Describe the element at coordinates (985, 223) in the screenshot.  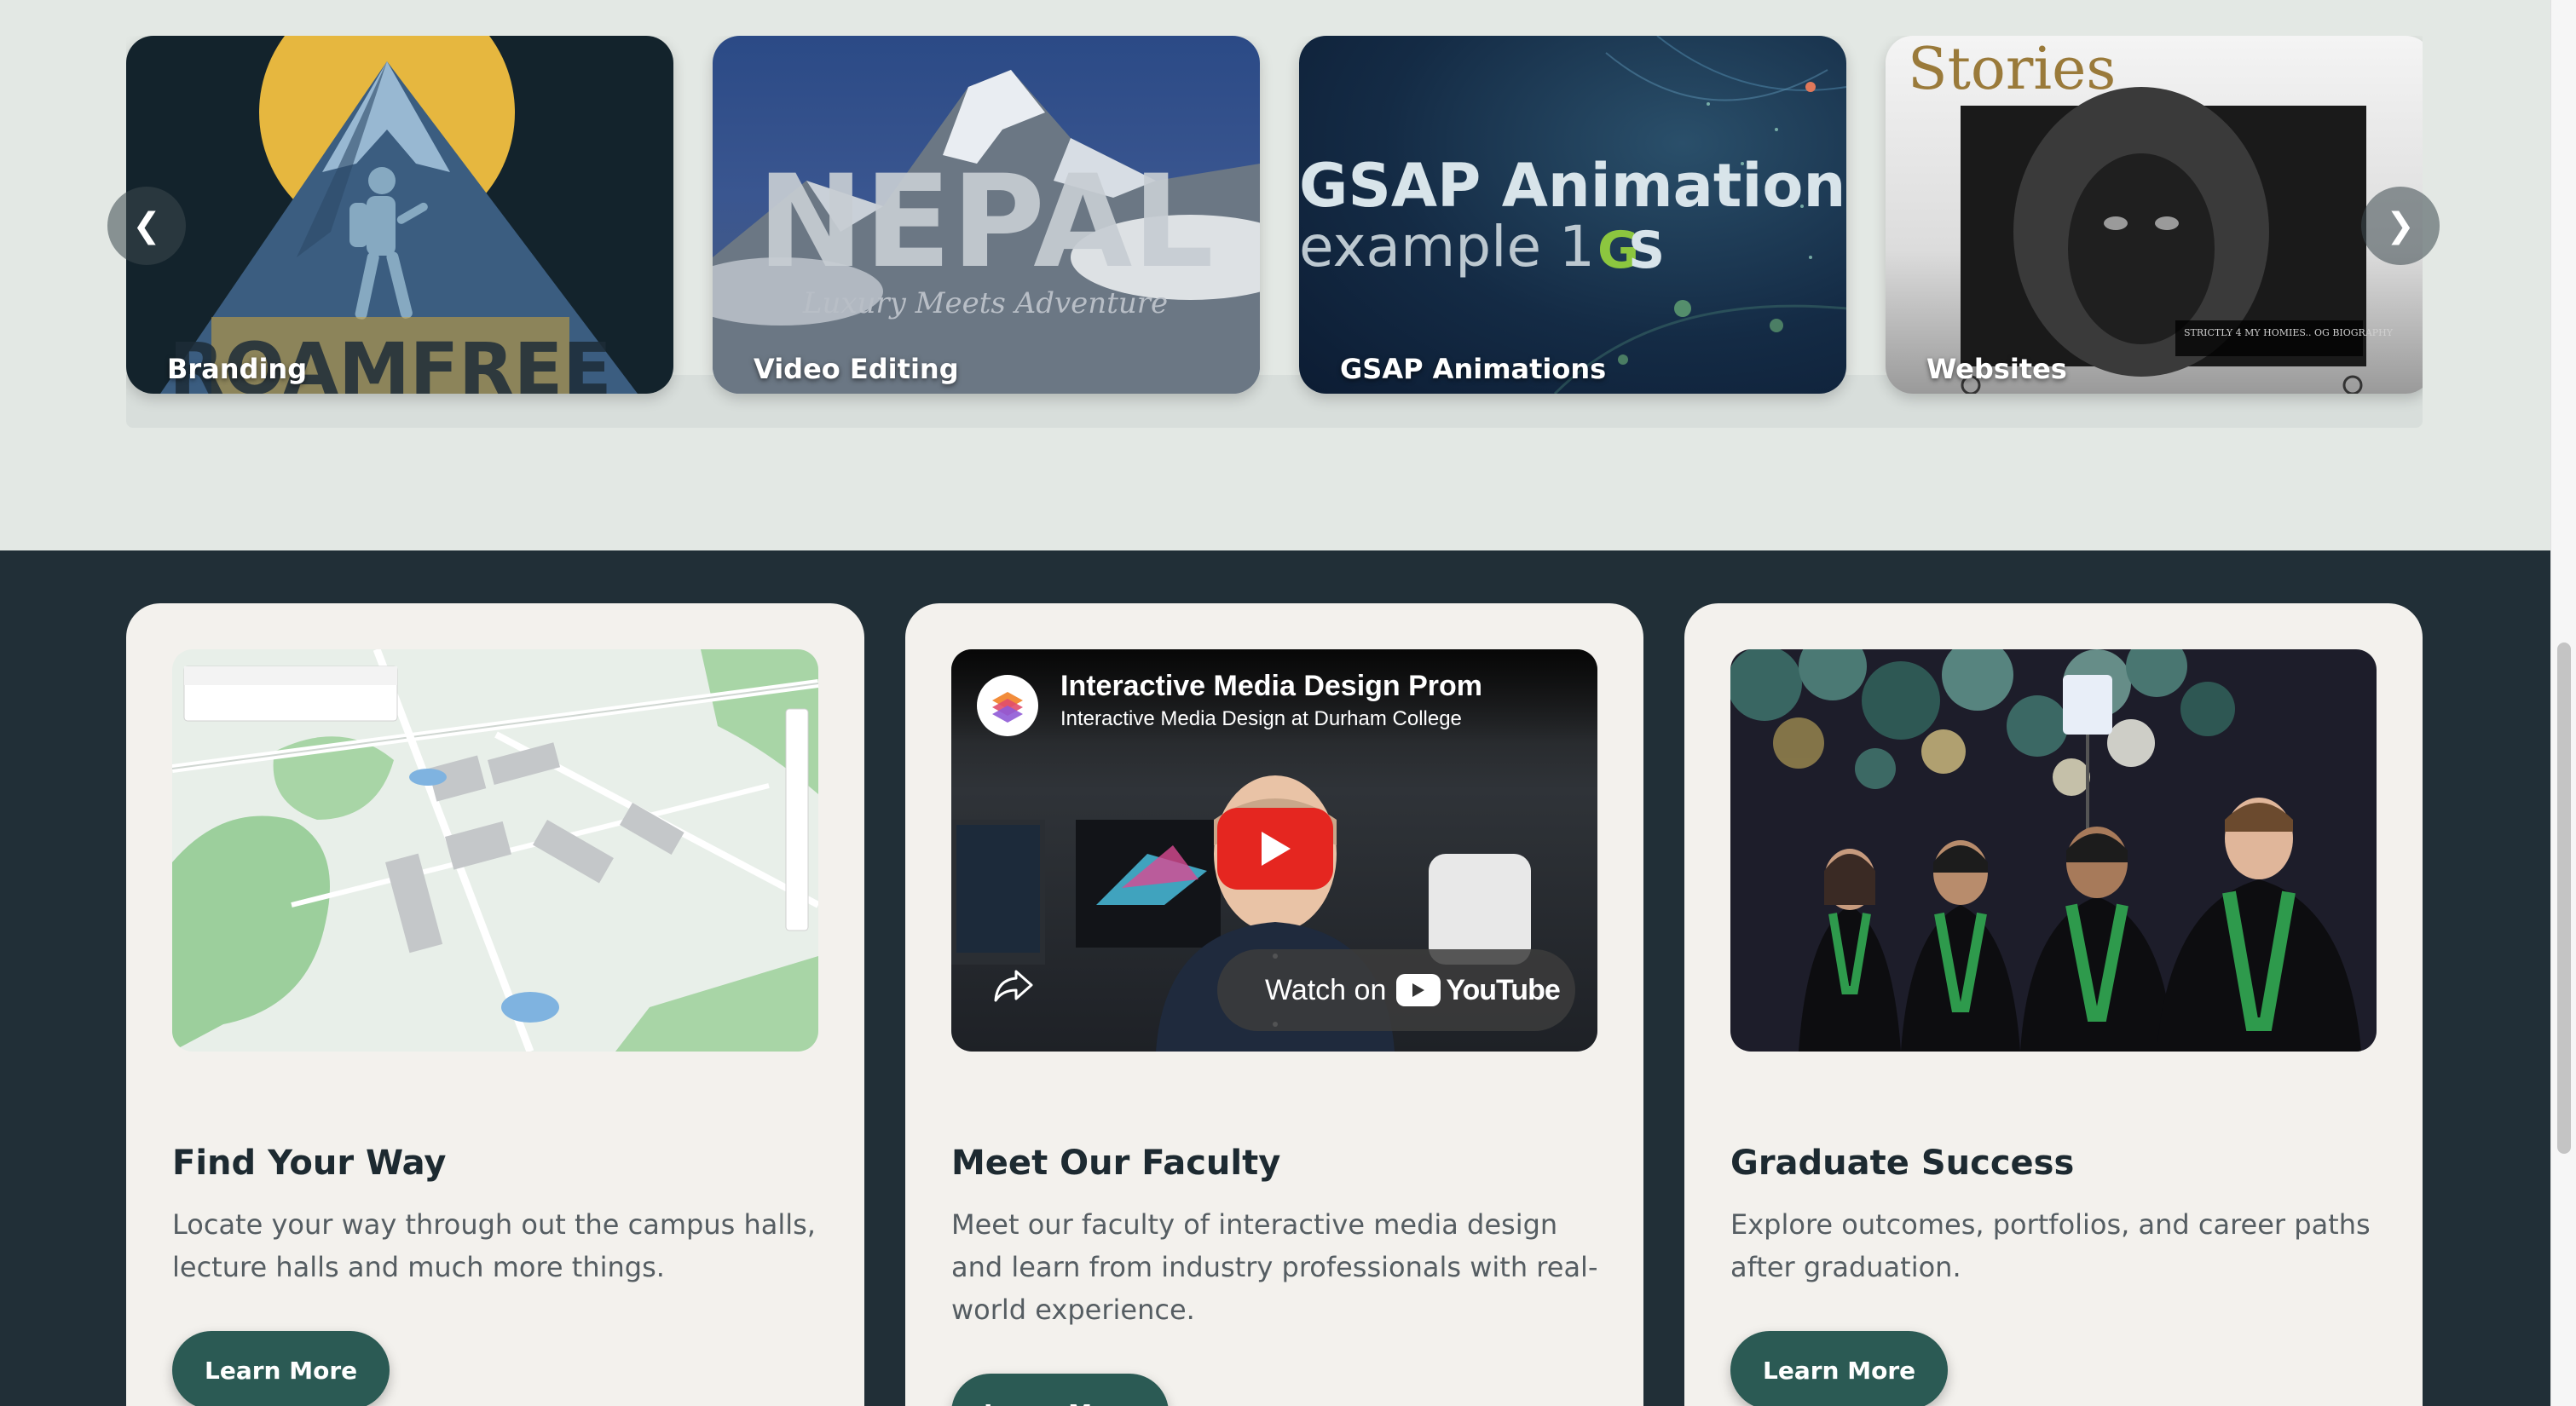
I see `nepal-text: NEPAL` at that location.